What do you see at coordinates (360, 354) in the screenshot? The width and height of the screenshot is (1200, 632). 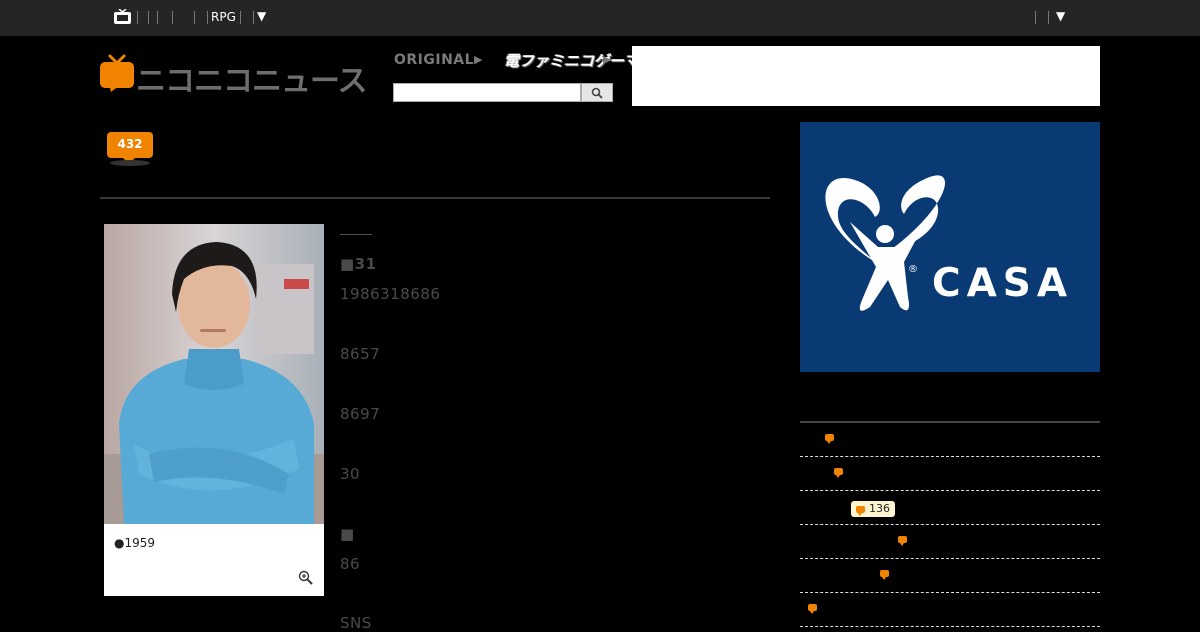 I see `article-text-line: 8657` at bounding box center [360, 354].